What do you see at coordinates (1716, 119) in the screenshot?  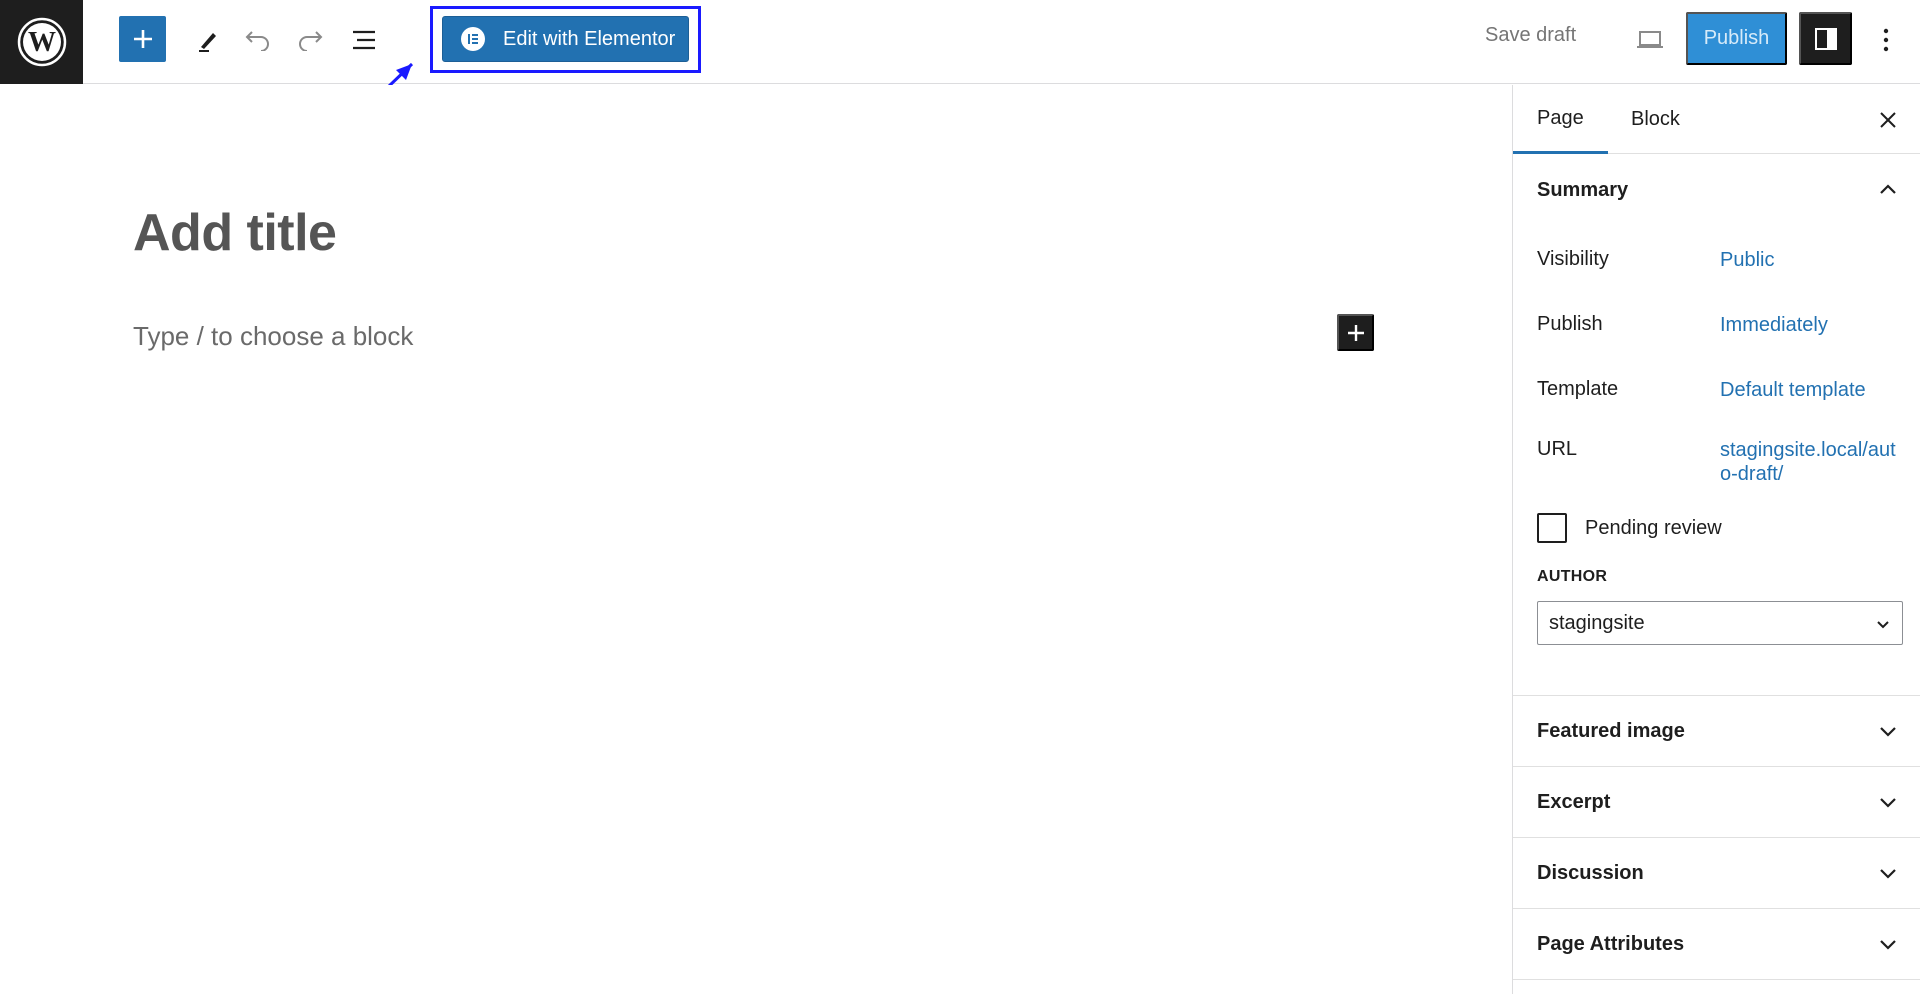 I see `sidebar-tabs: Page Block` at bounding box center [1716, 119].